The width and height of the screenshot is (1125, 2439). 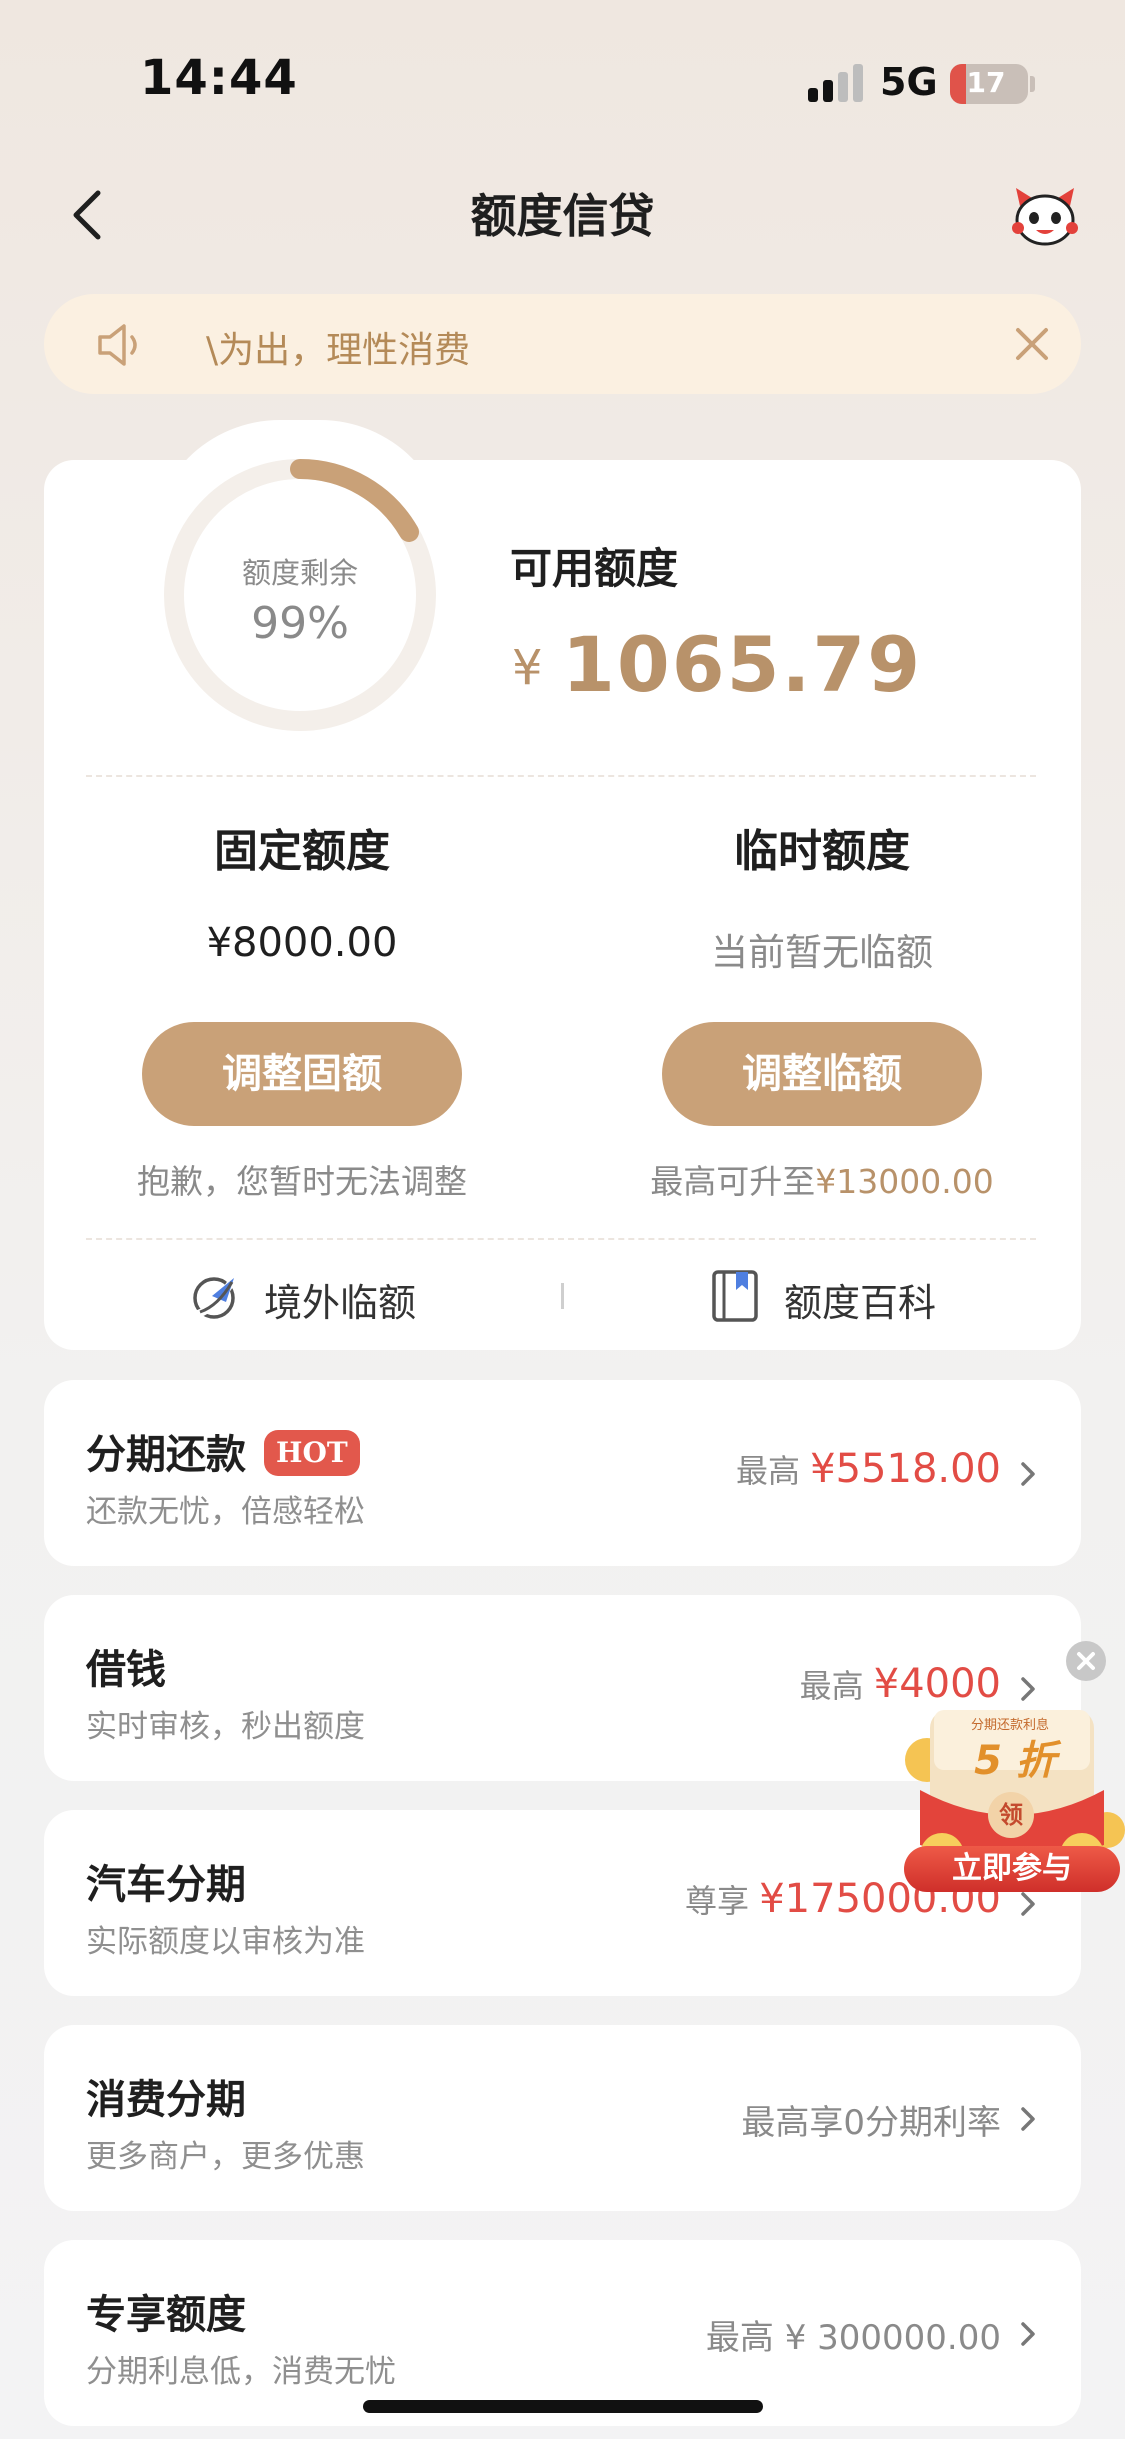 What do you see at coordinates (562, 2118) in the screenshot?
I see `list-item-consumer-installment: 消费分期 更多商户，更多优惠 最高享0分期利率` at bounding box center [562, 2118].